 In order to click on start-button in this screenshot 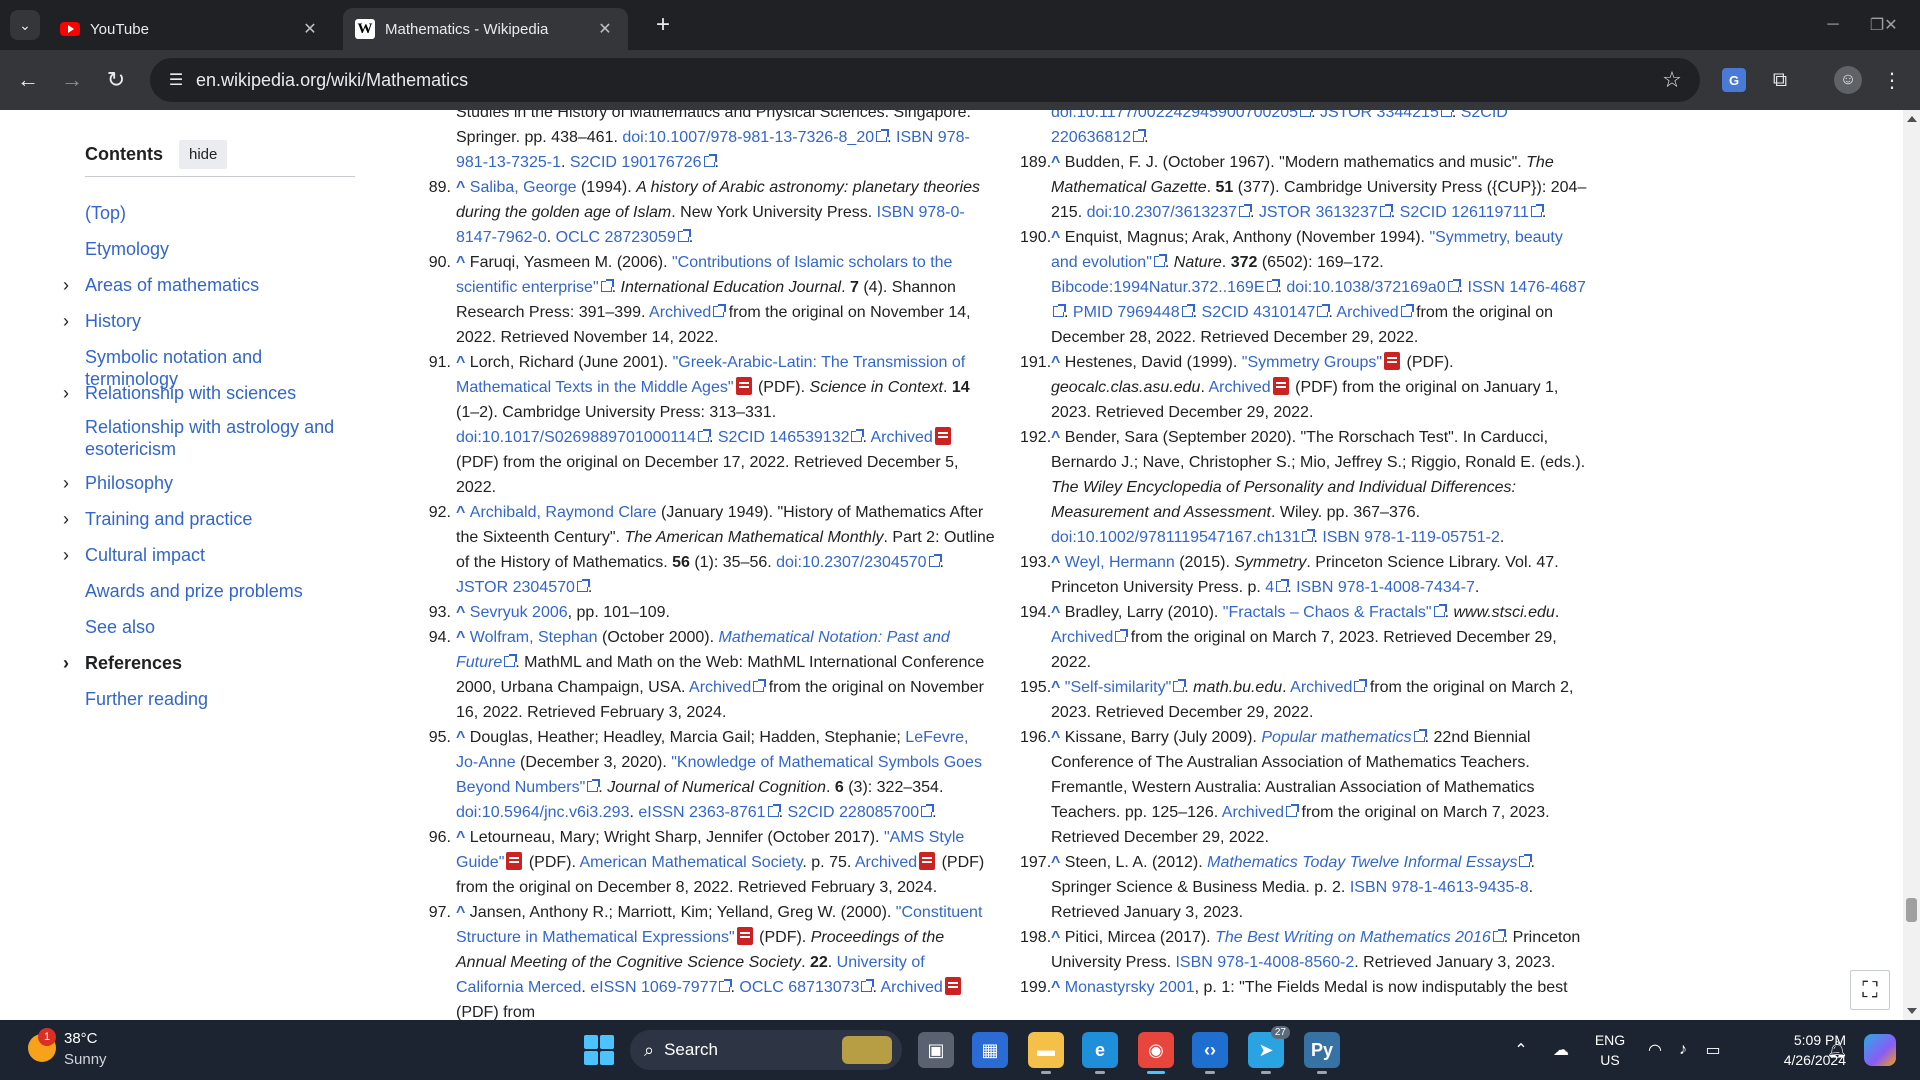, I will do `click(599, 1050)`.